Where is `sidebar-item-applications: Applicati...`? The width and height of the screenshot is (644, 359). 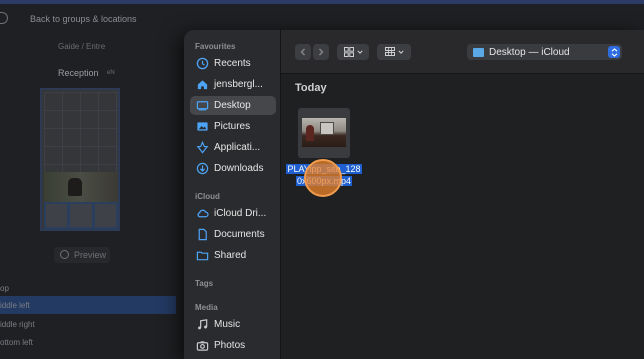 sidebar-item-applications: Applicati... is located at coordinates (233, 147).